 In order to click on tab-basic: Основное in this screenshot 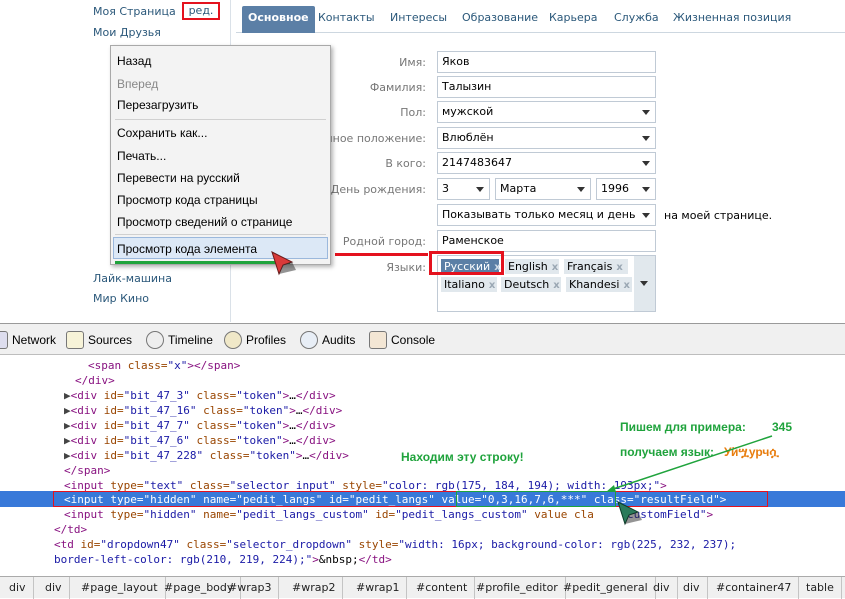, I will do `click(278, 19)`.